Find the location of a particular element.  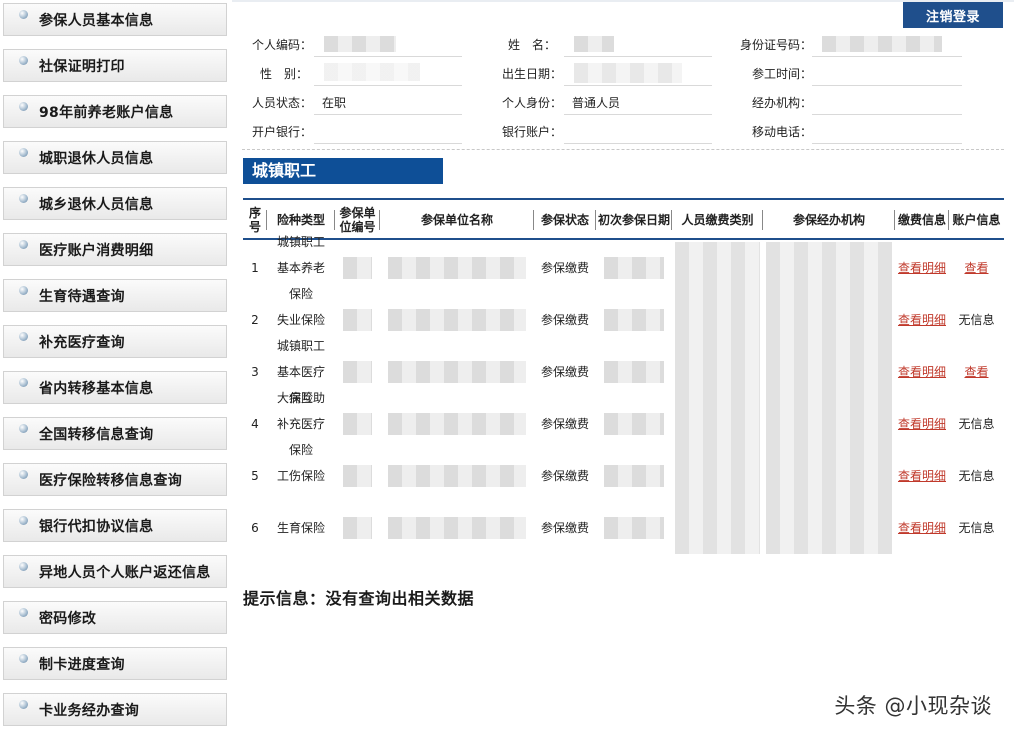

header-account-info: 账户信息 is located at coordinates (976, 220).